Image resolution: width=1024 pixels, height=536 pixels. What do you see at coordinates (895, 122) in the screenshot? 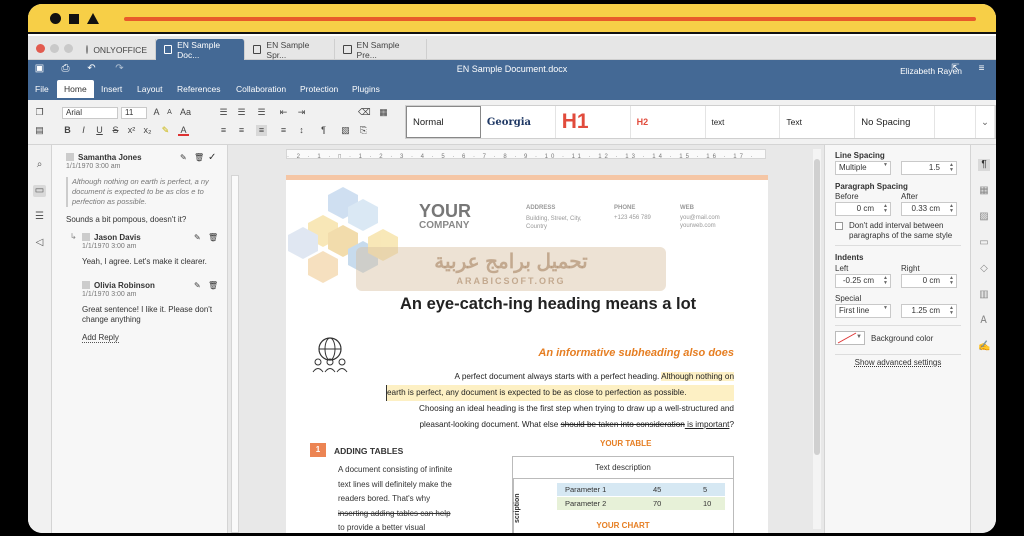
I see `style-no-spacing: No Spacing` at bounding box center [895, 122].